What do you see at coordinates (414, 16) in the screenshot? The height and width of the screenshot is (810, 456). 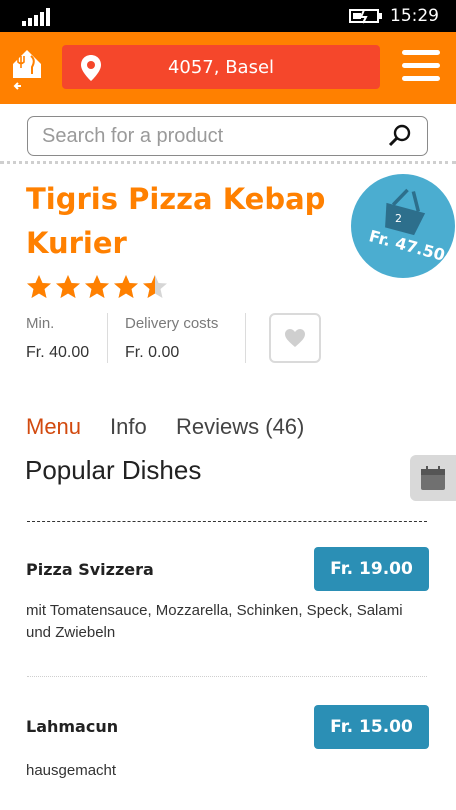 I see `clock: 15:29` at bounding box center [414, 16].